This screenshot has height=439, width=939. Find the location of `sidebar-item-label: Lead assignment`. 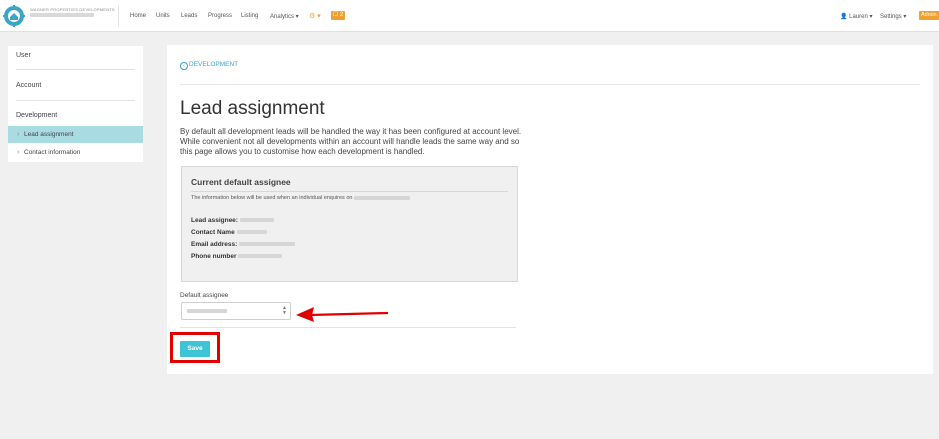

sidebar-item-label: Lead assignment is located at coordinates (49, 134).